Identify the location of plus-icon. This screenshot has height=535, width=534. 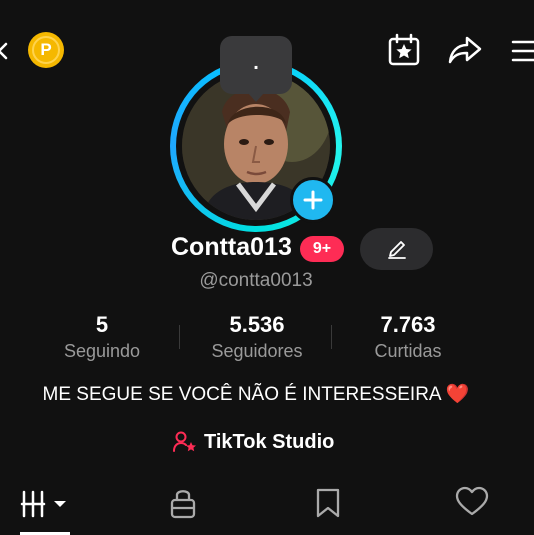
(313, 200).